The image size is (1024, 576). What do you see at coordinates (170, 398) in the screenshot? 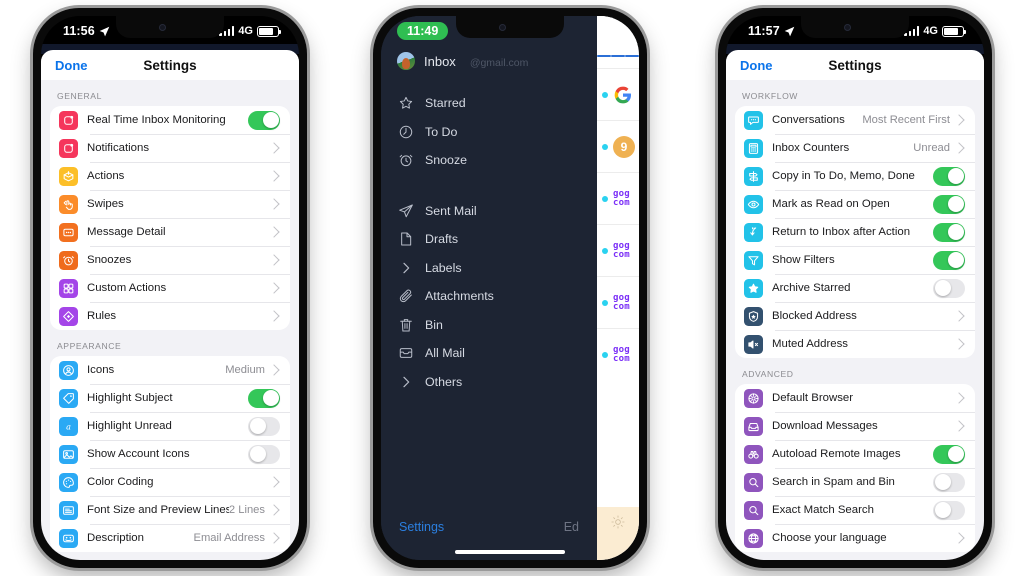
I see `settings-row-highlight-subject: Highlight Subject` at bounding box center [170, 398].